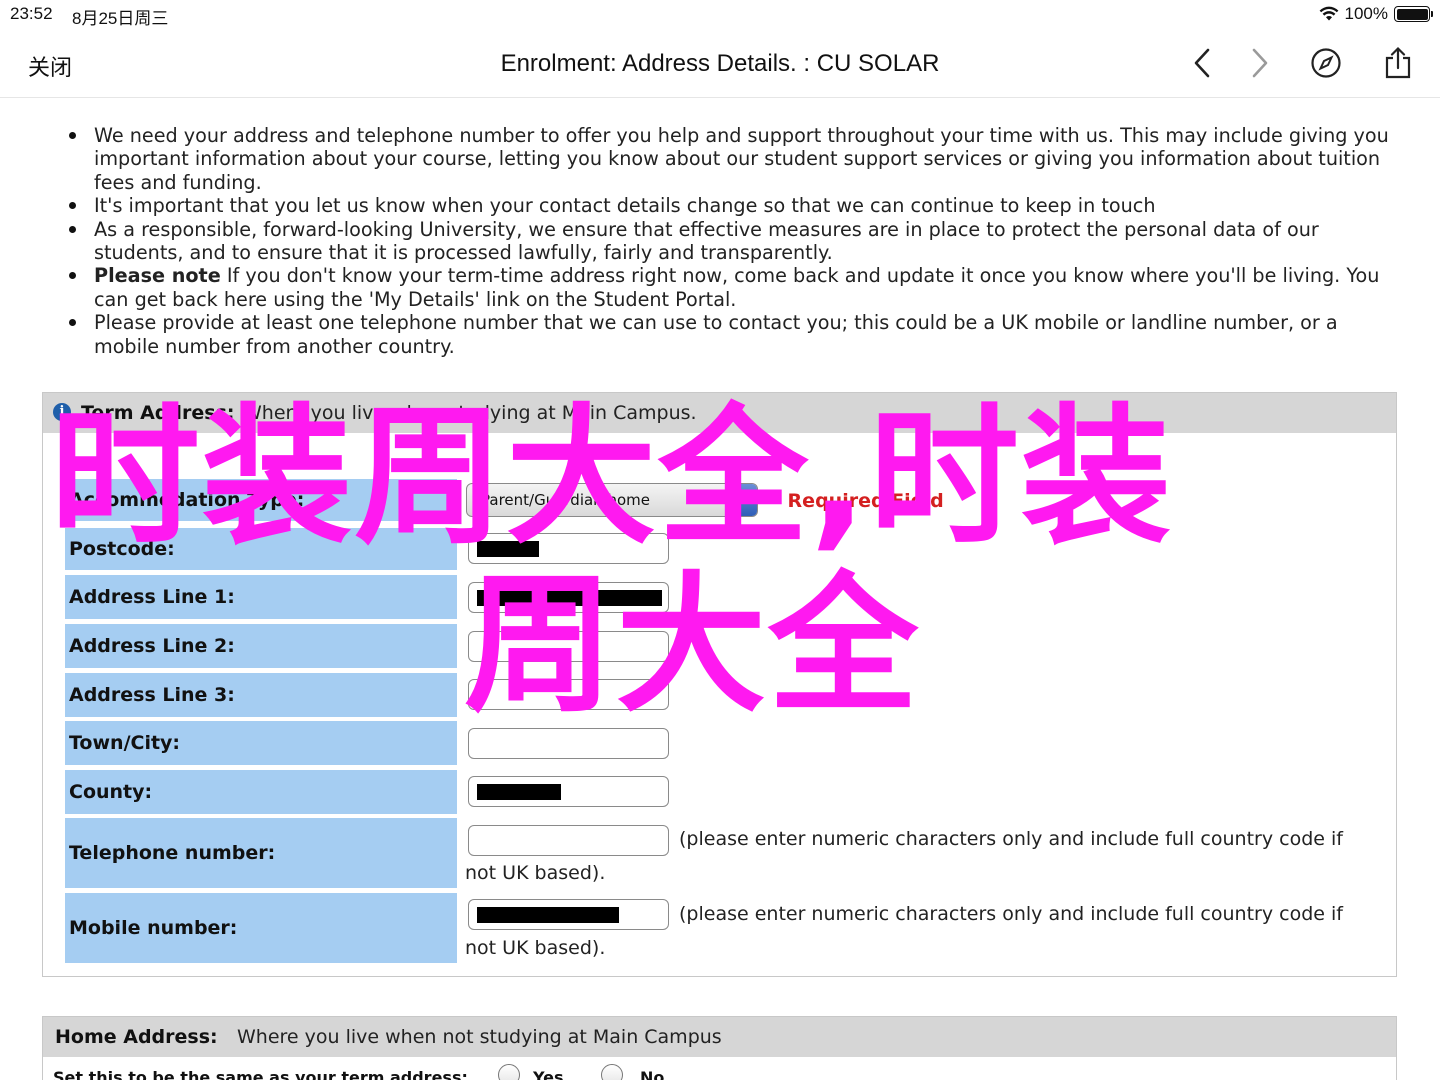 The image size is (1440, 1080). What do you see at coordinates (136, 1037) in the screenshot?
I see `home-address-title: Home Address:` at bounding box center [136, 1037].